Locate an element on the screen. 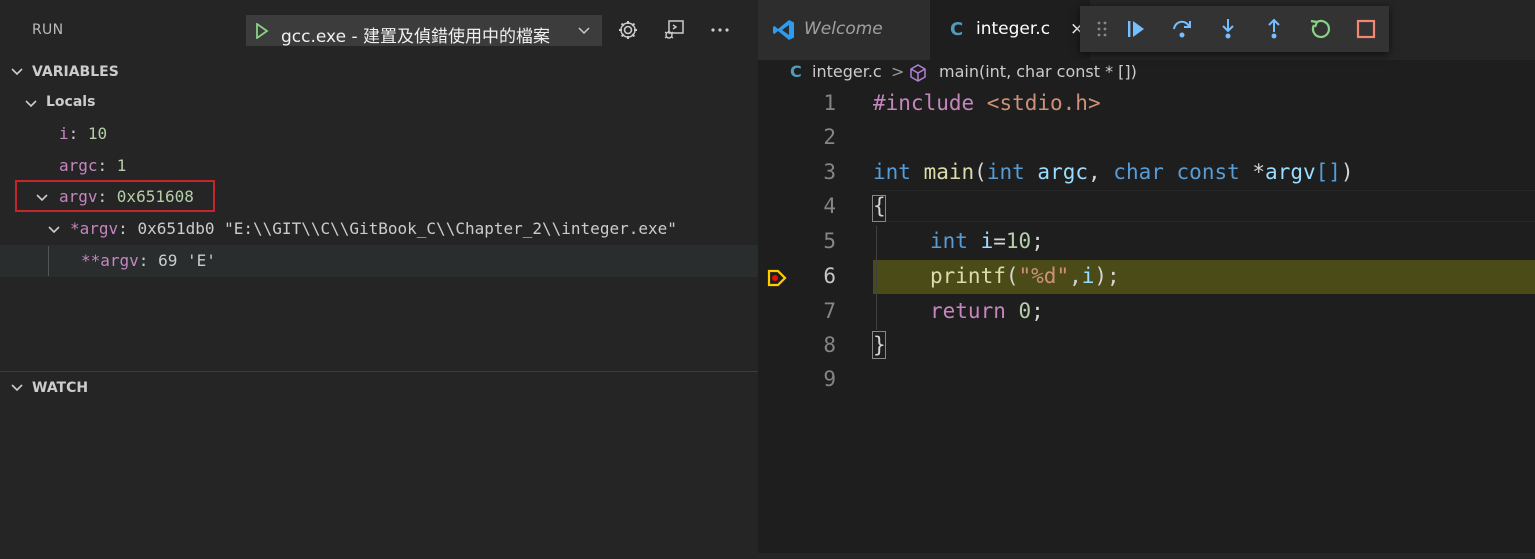 This screenshot has width=1535, height=559. code-line: 8 } is located at coordinates (1146, 346).